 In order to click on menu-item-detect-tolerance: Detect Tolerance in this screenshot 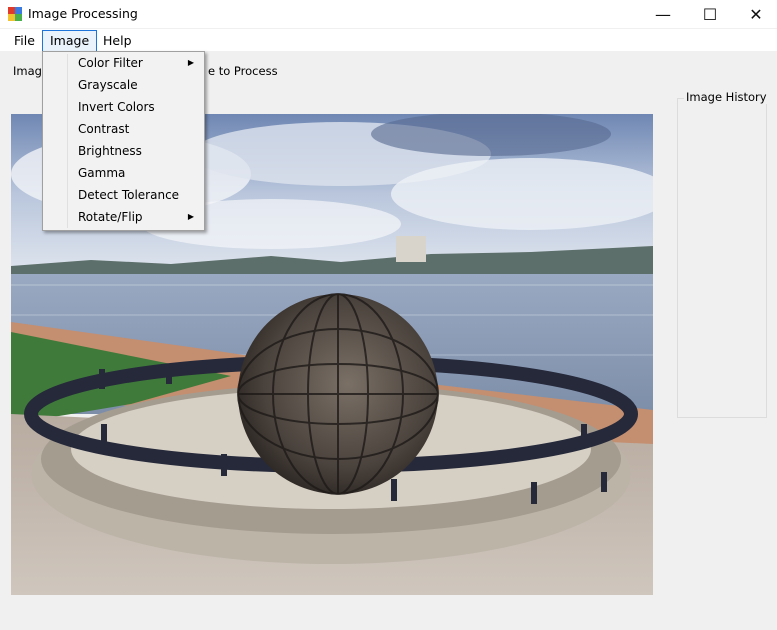, I will do `click(123, 195)`.